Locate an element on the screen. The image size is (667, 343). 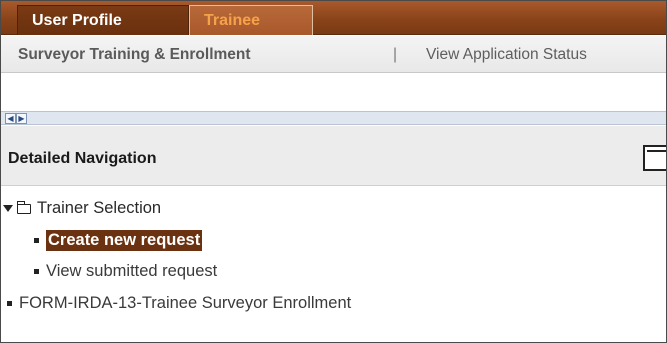
tree-item-create-new-request: Create new request is located at coordinates (118, 240).